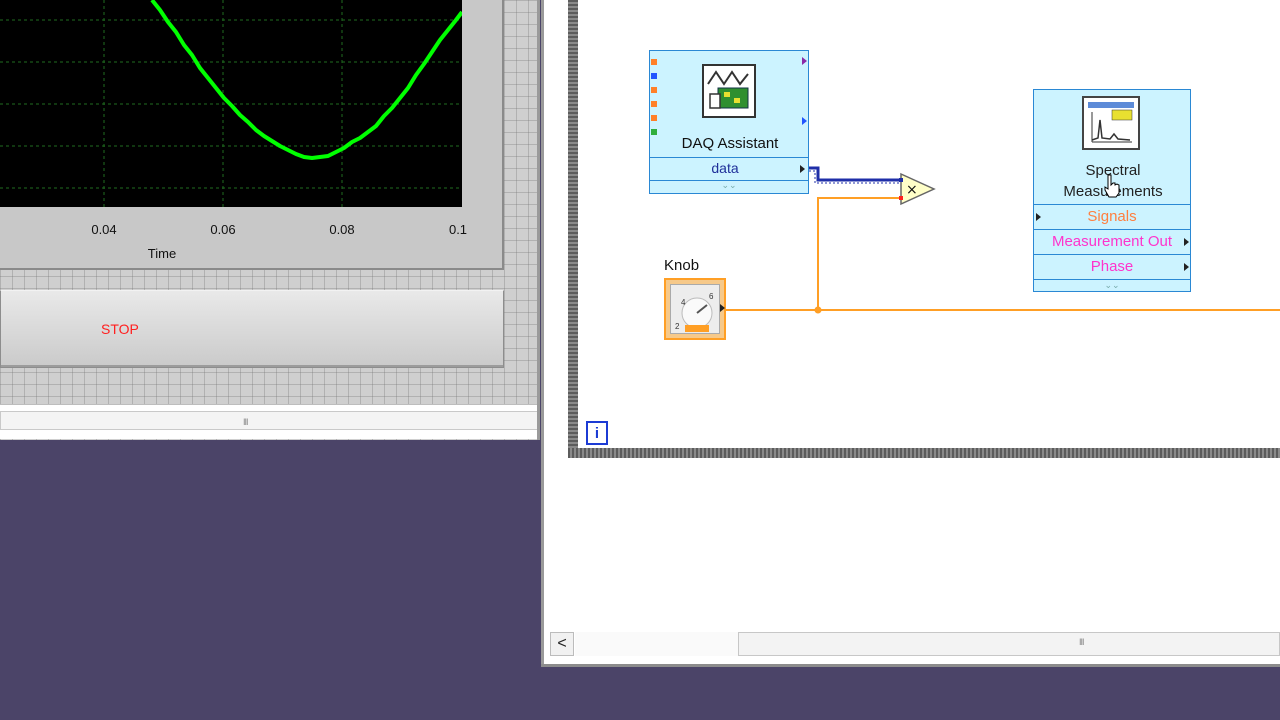 Image resolution: width=1280 pixels, height=720 pixels. Describe the element at coordinates (1038, 217) in the screenshot. I see `input-terminal-arrow-icon` at that location.